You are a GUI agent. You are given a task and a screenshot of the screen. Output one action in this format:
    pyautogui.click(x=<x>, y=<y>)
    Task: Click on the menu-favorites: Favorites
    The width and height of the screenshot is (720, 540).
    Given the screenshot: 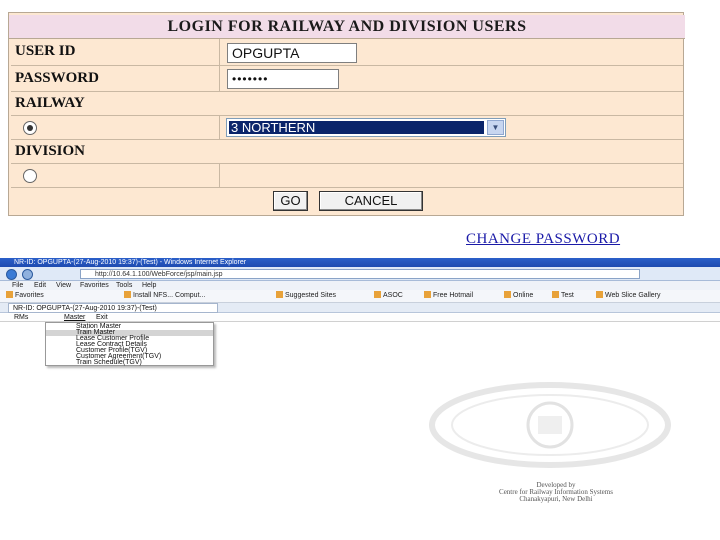 What is the action you would take?
    pyautogui.click(x=94, y=285)
    